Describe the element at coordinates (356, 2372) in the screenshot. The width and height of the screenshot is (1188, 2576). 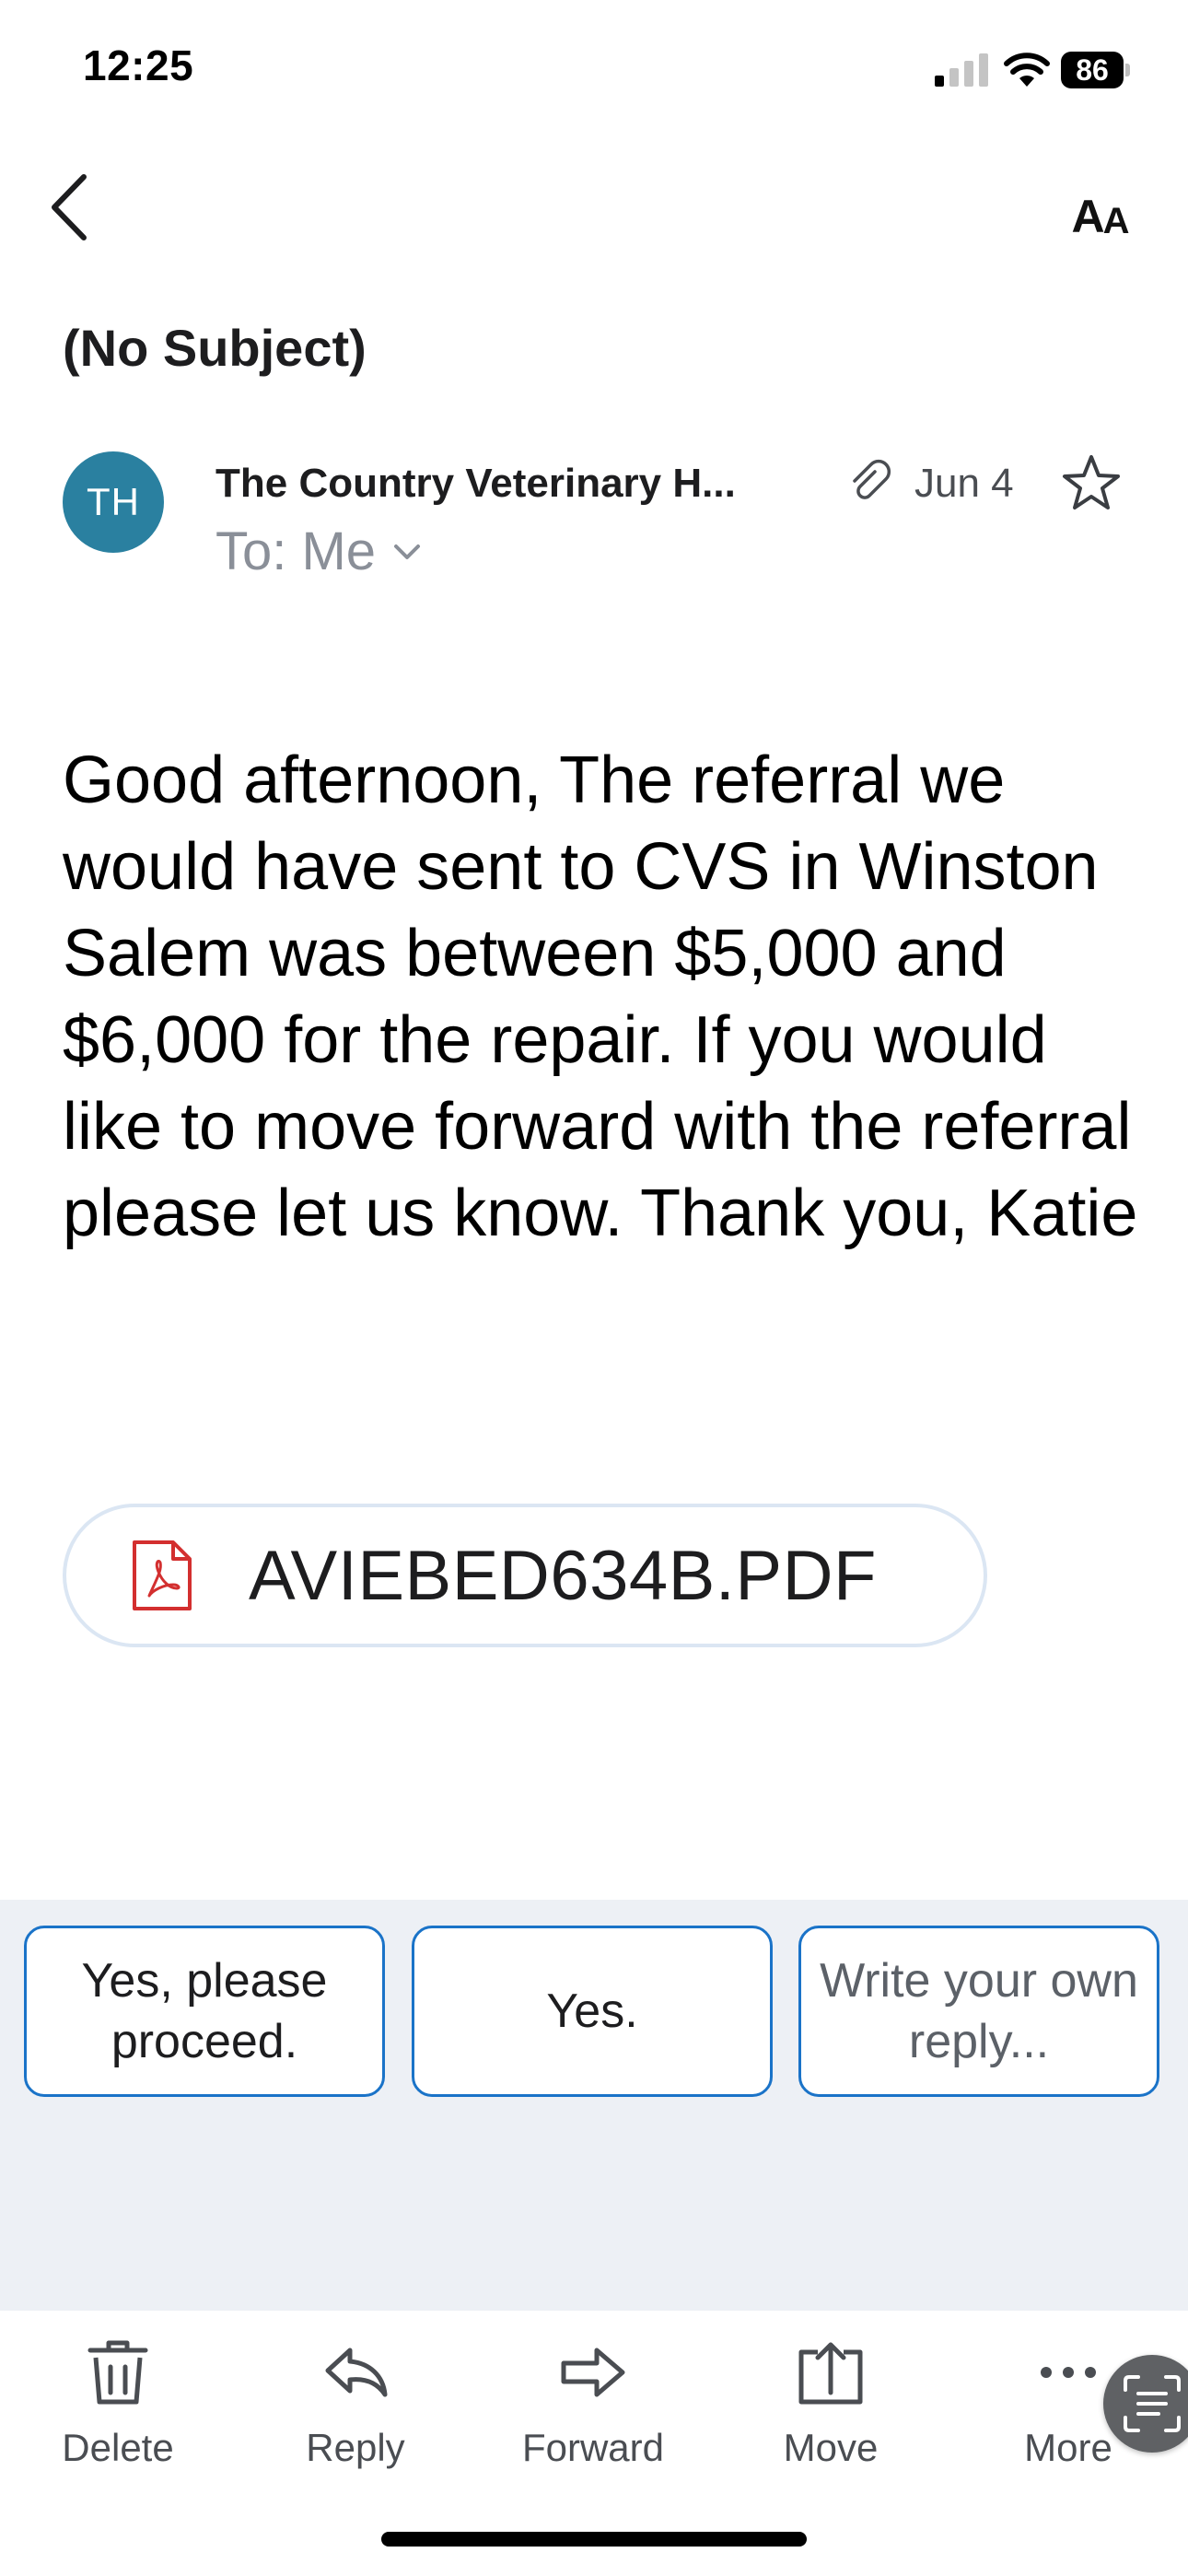
I see `reply-icon` at that location.